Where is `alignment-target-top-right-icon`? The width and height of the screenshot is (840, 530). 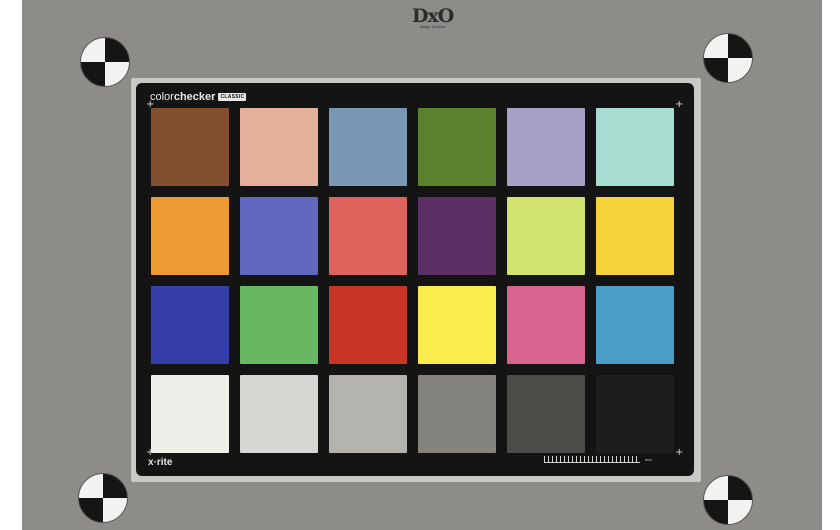 alignment-target-top-right-icon is located at coordinates (728, 58).